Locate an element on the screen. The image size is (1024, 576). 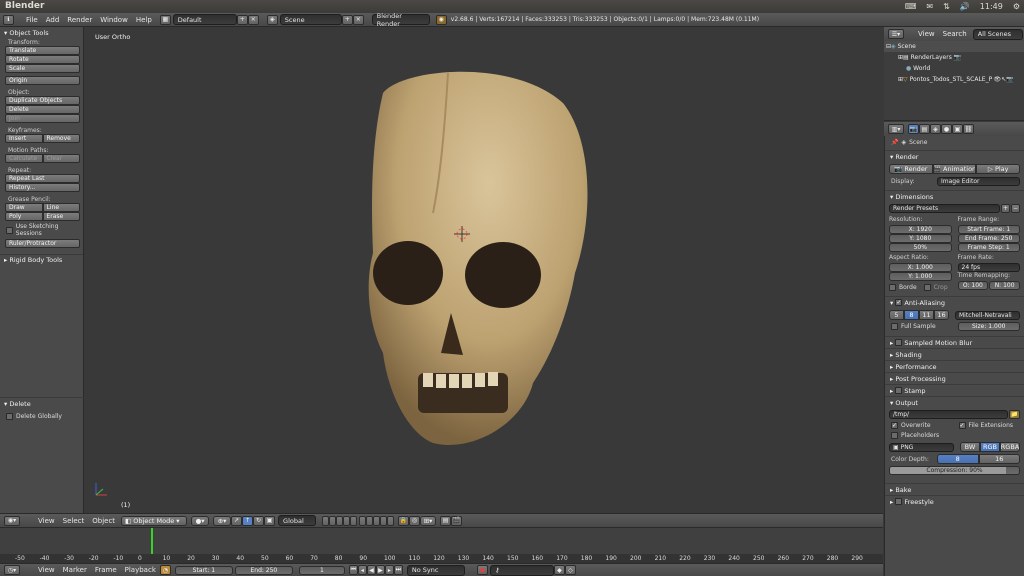
menu-help: Help is located at coordinates (144, 20).